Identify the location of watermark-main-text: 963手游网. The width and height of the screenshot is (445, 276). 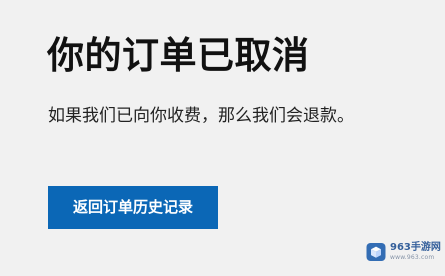
(415, 247).